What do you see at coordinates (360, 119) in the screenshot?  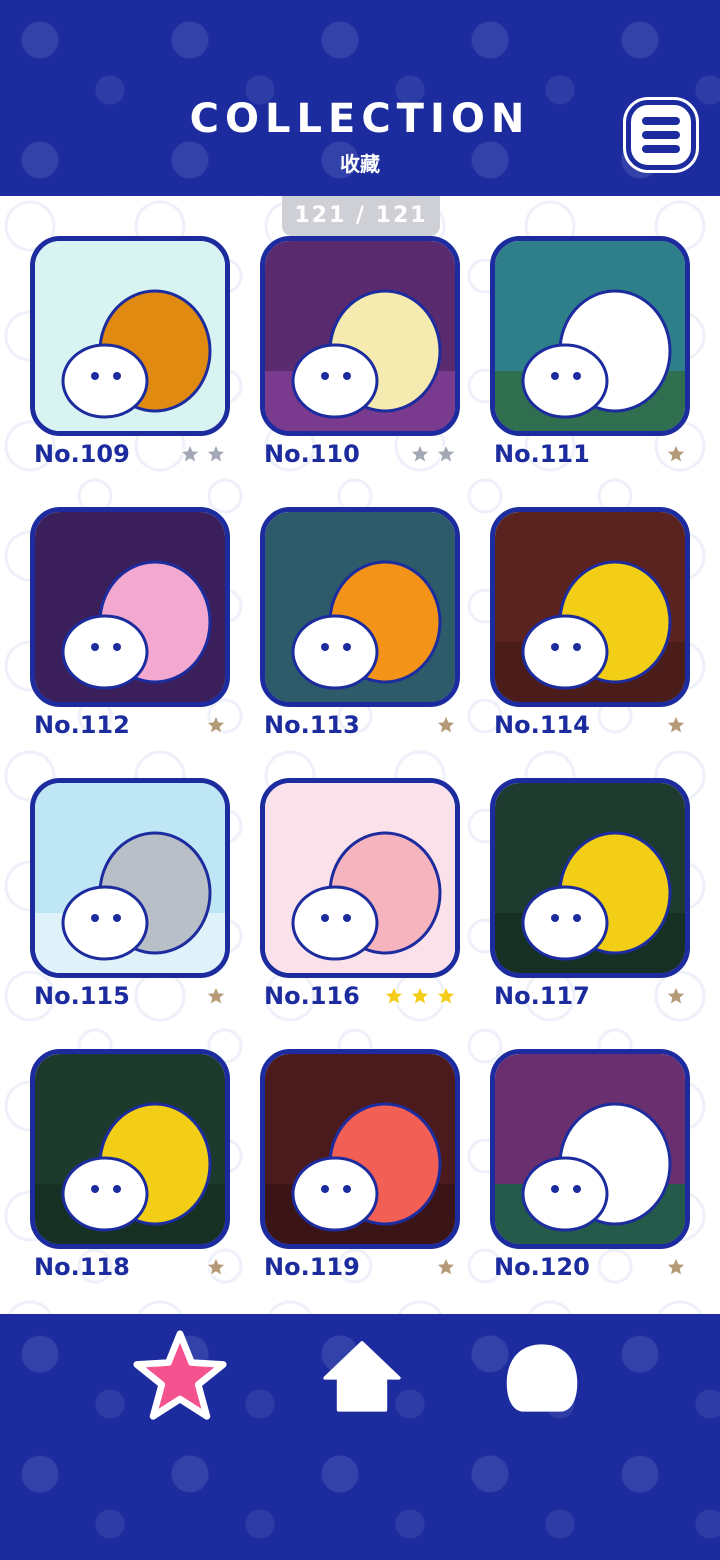 I see `page-title: COLLECTION` at bounding box center [360, 119].